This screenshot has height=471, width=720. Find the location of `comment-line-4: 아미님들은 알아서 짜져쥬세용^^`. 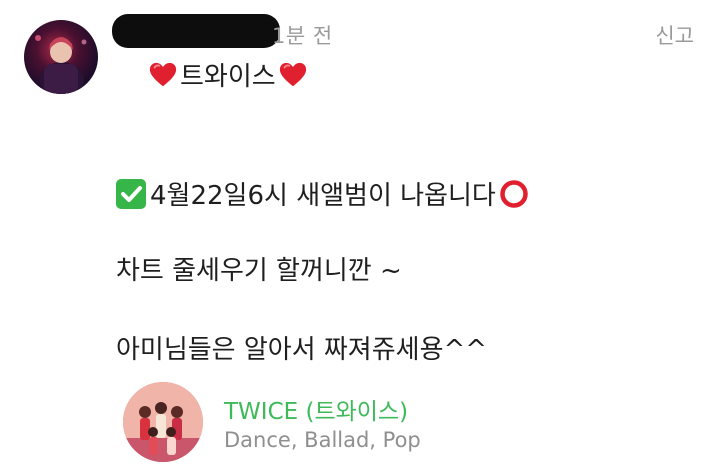

comment-line-4: 아미님들은 알아서 짜져쥬세용^^ is located at coordinates (301, 347).